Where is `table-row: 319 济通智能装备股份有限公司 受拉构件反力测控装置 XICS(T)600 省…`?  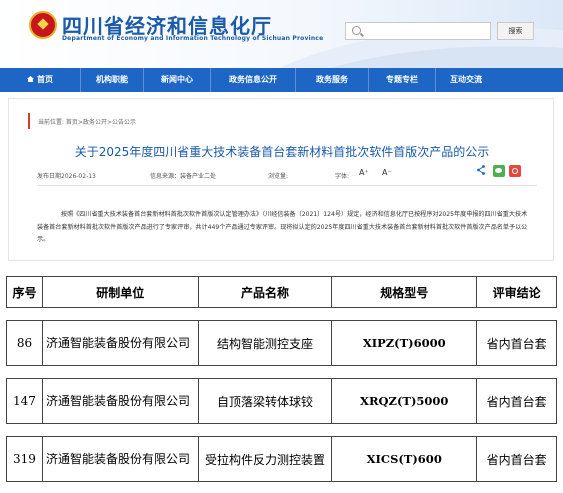
table-row: 319 济通智能装备股份有限公司 受拉构件反力测控装置 XICS(T)600 省… is located at coordinates (281, 459).